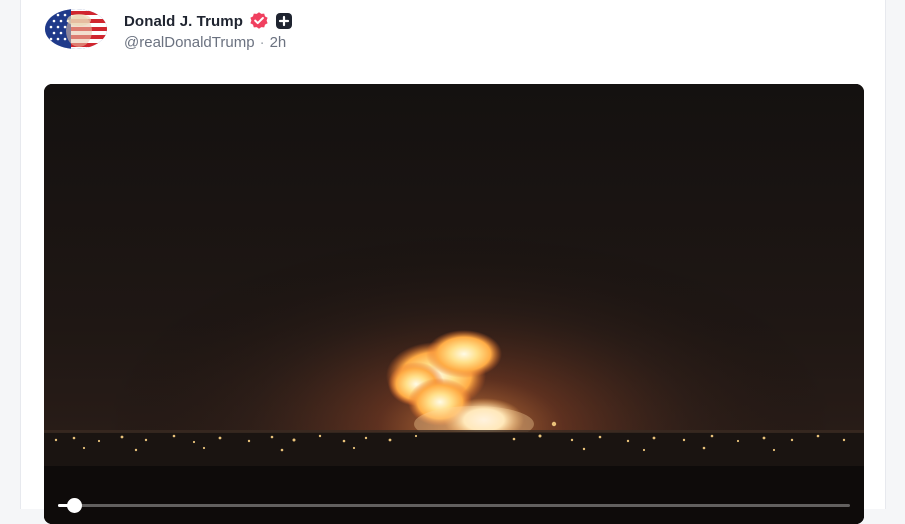 This screenshot has width=905, height=524. I want to click on avatar, so click(76, 29).